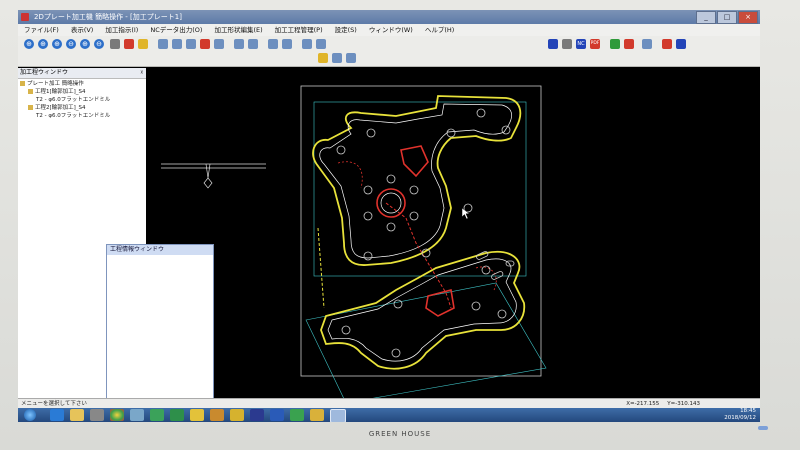  I want to click on new-doc-icon, so click(163, 44).